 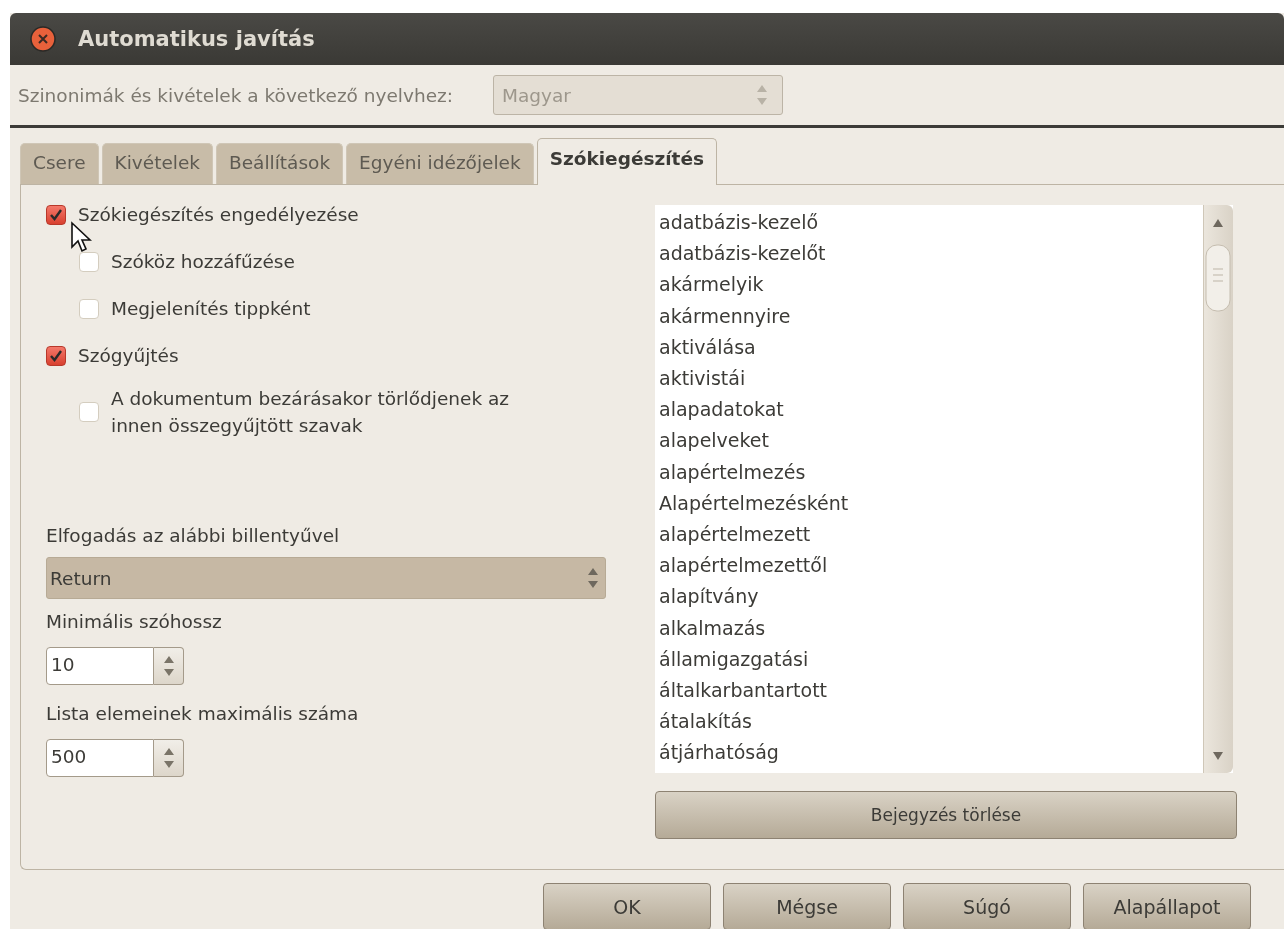 I want to click on list-item: alapértelmezett, so click(x=931, y=535).